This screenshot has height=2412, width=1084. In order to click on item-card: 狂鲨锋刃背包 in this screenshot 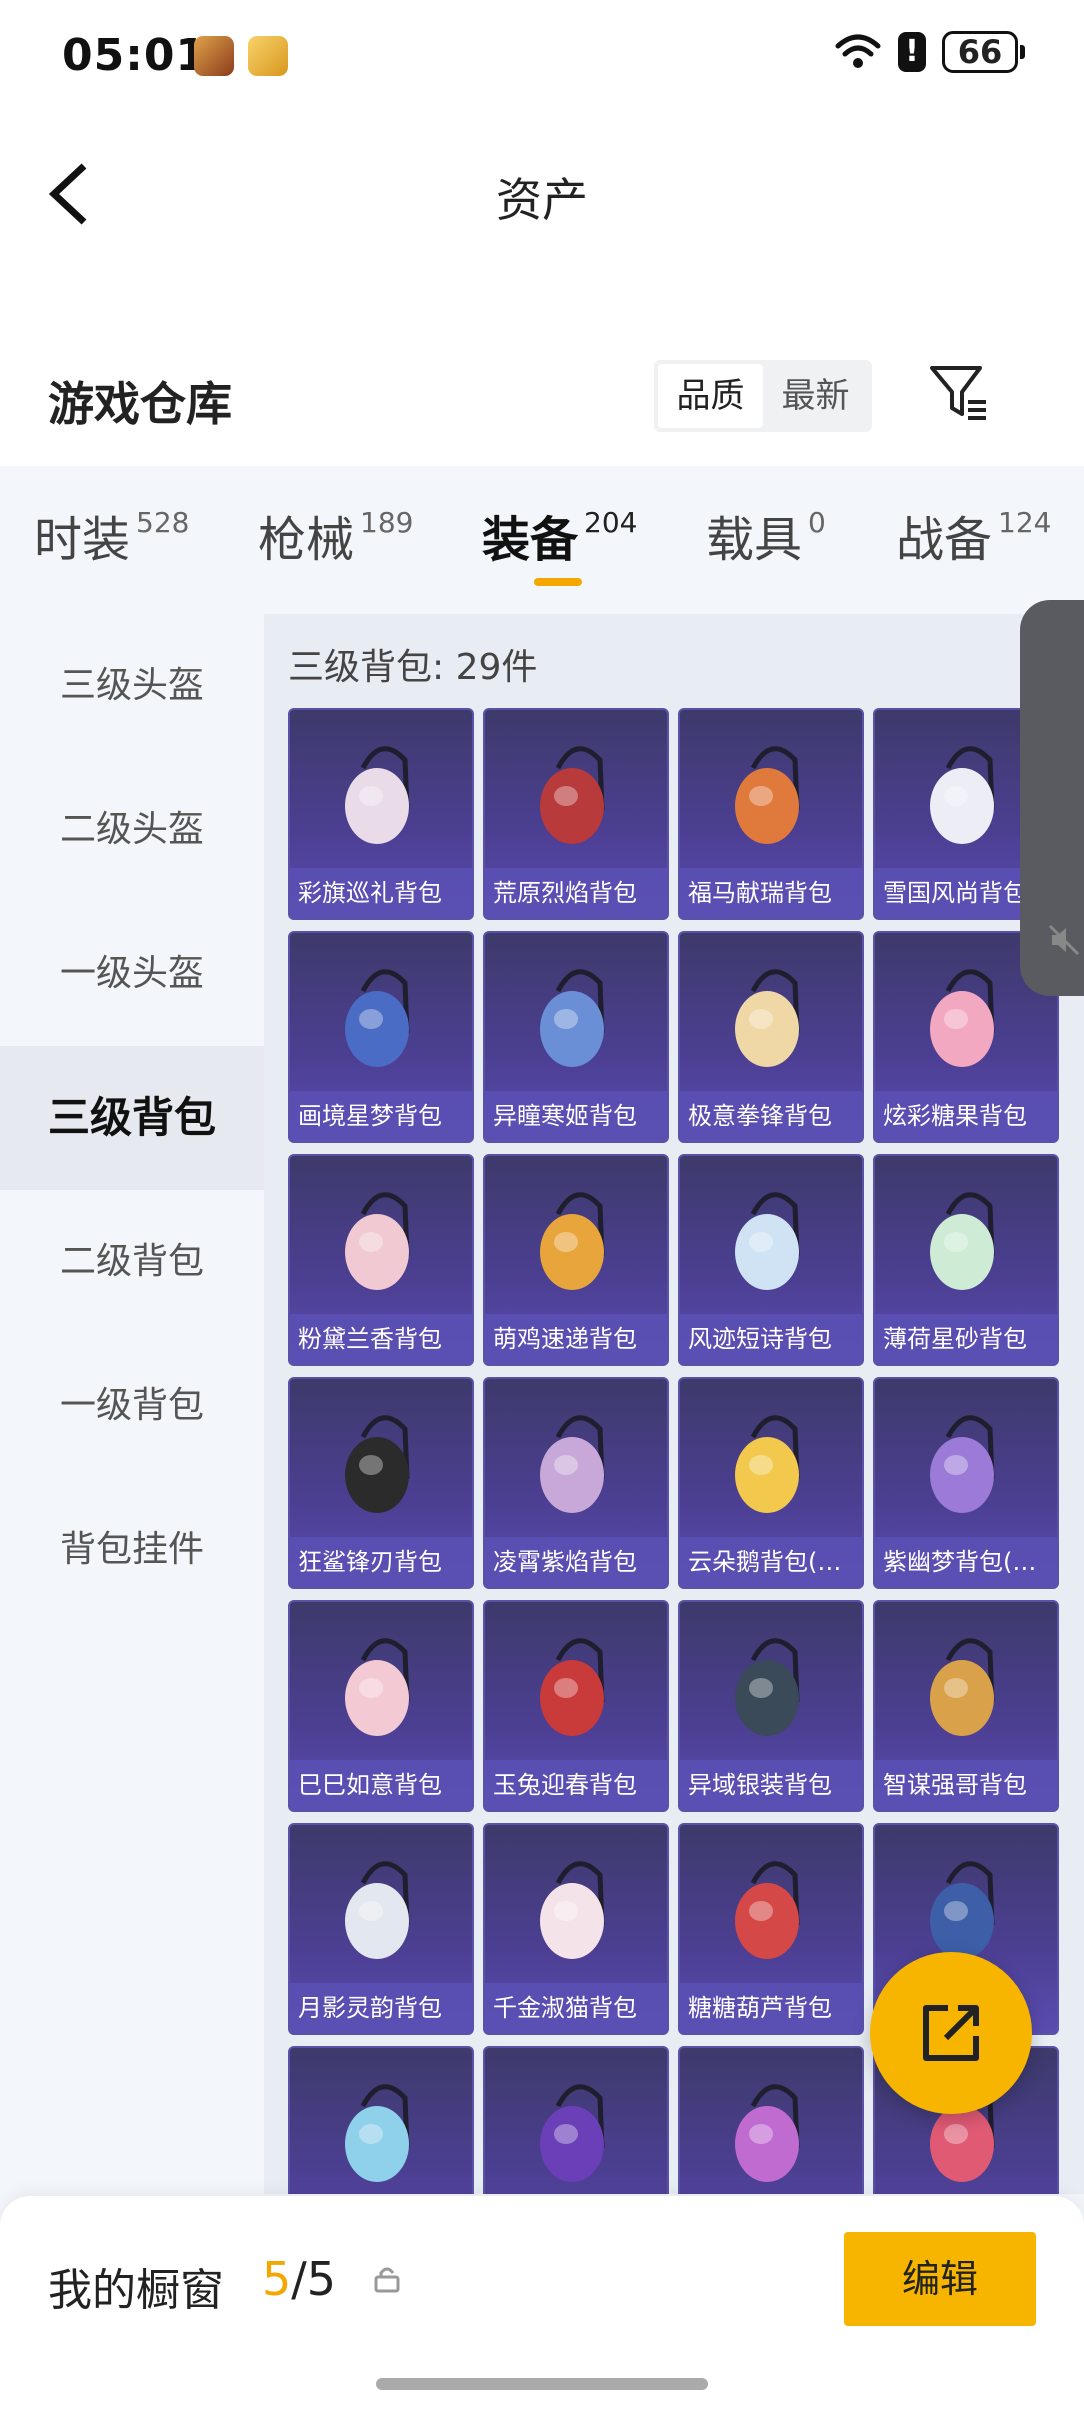, I will do `click(381, 1483)`.